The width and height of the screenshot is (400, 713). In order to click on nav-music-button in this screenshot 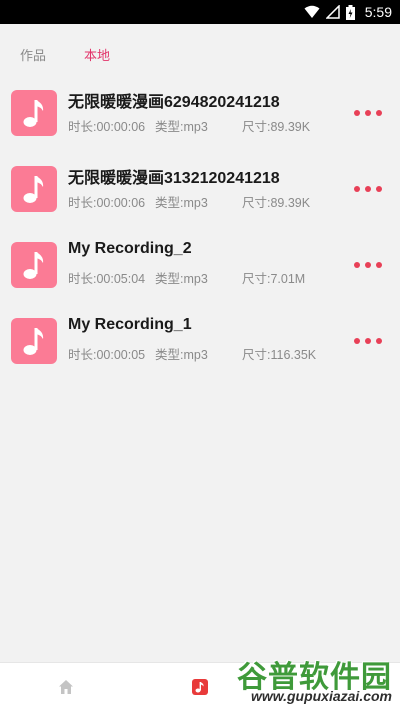, I will do `click(200, 689)`.